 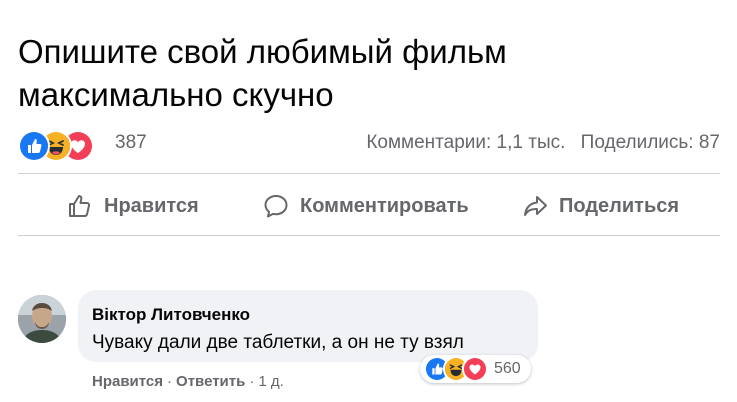 I want to click on reaction-count: 387, so click(x=131, y=143).